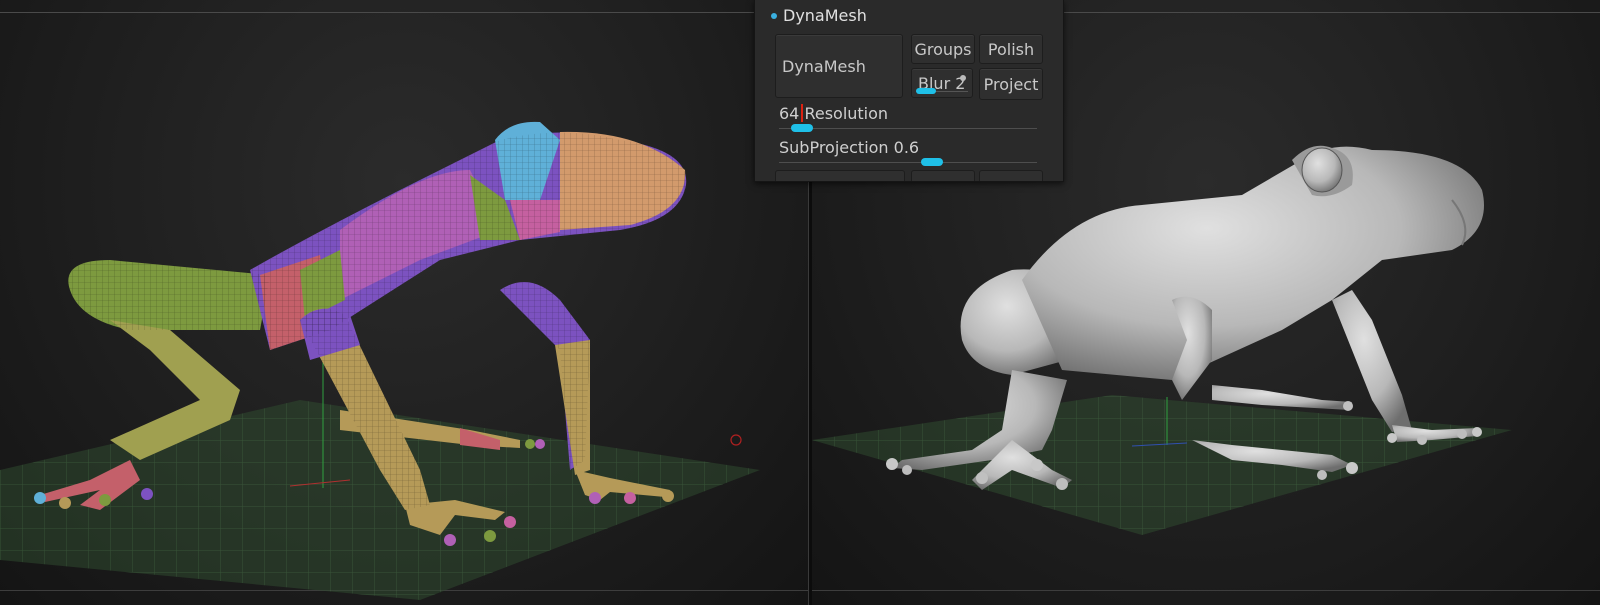 Image resolution: width=1600 pixels, height=605 pixels. Describe the element at coordinates (801, 128) in the screenshot. I see `resolution-slider-thumb` at that location.